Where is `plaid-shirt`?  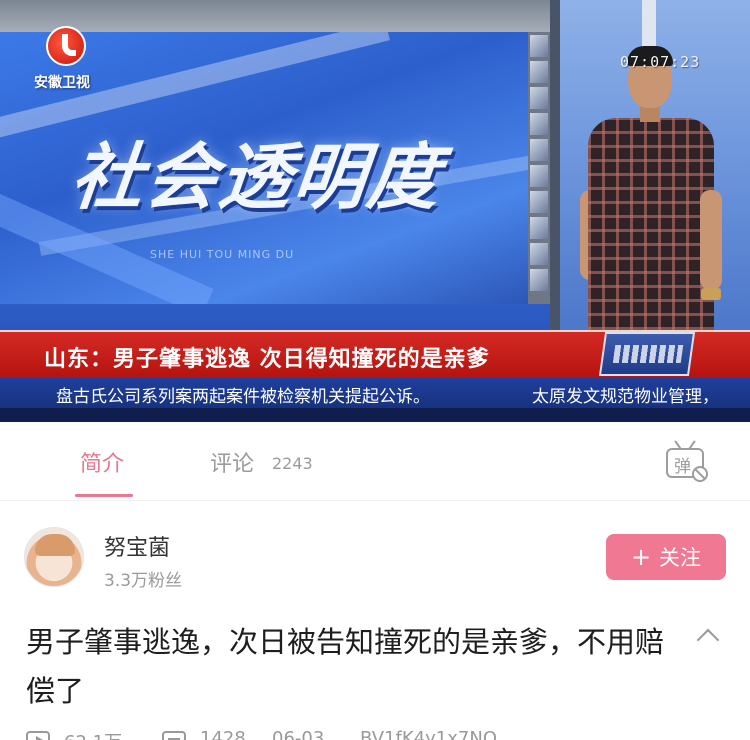 plaid-shirt is located at coordinates (651, 224).